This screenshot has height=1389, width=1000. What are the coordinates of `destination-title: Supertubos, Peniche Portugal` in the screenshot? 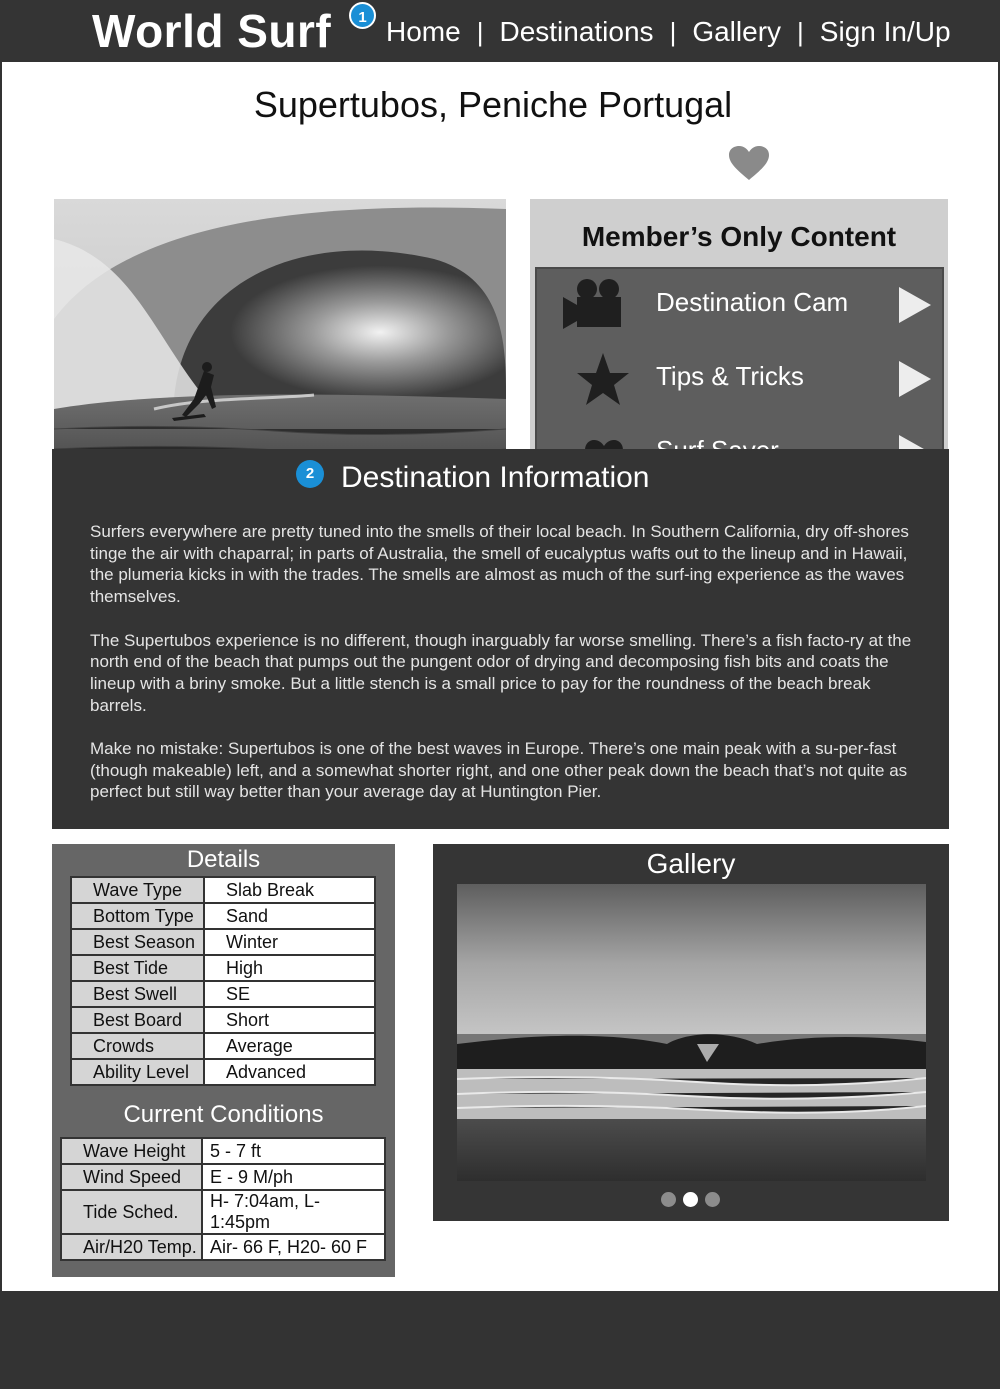 It's located at (493, 104).